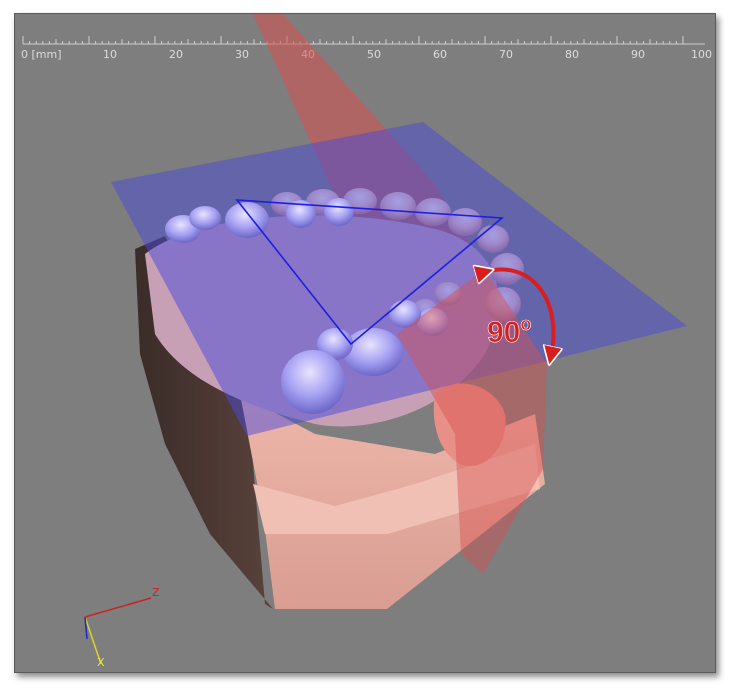 The width and height of the screenshot is (734, 693). Describe the element at coordinates (638, 54) in the screenshot. I see `ruler-label-90: 90` at that location.